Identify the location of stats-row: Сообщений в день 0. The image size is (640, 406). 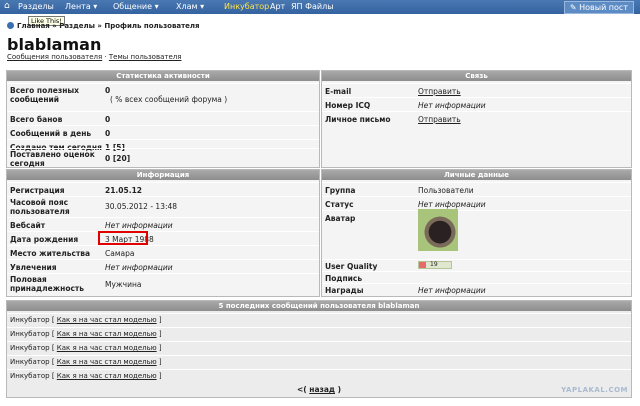
(163, 132).